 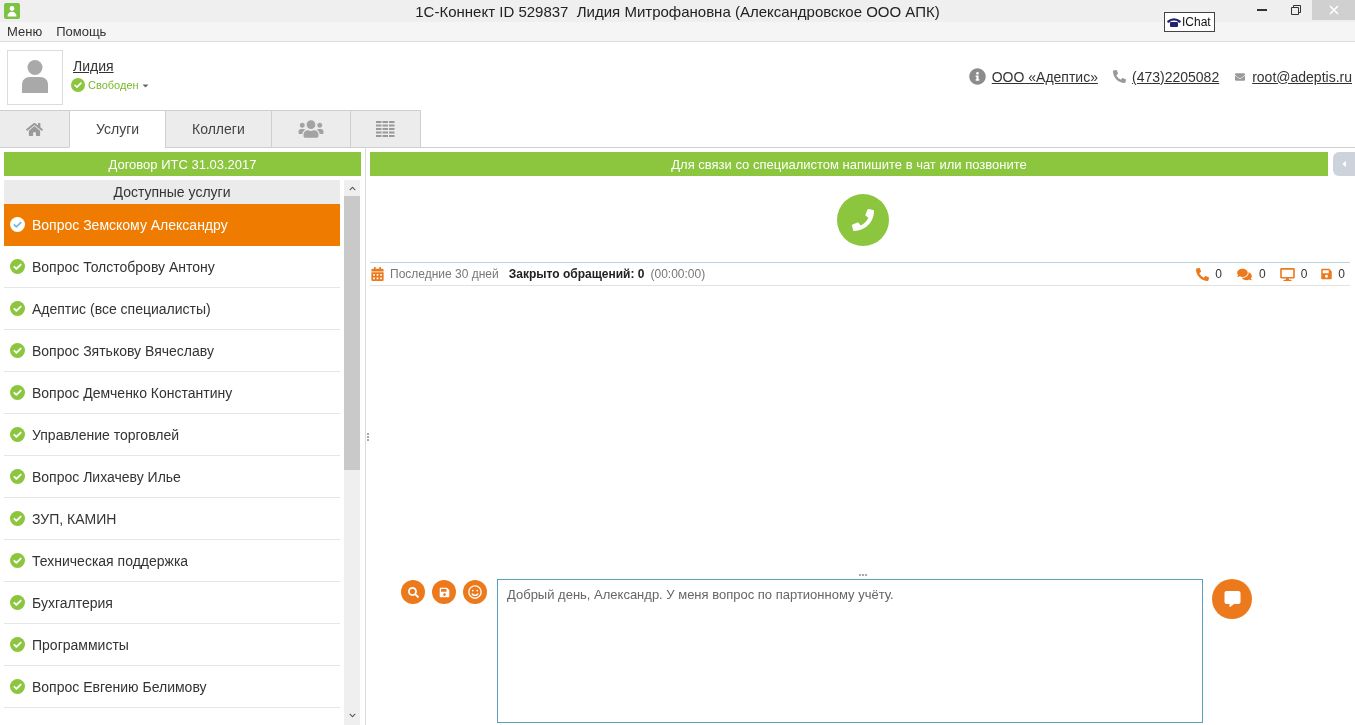 I want to click on closed-count: Закрыто обращений: 0, so click(x=576, y=274).